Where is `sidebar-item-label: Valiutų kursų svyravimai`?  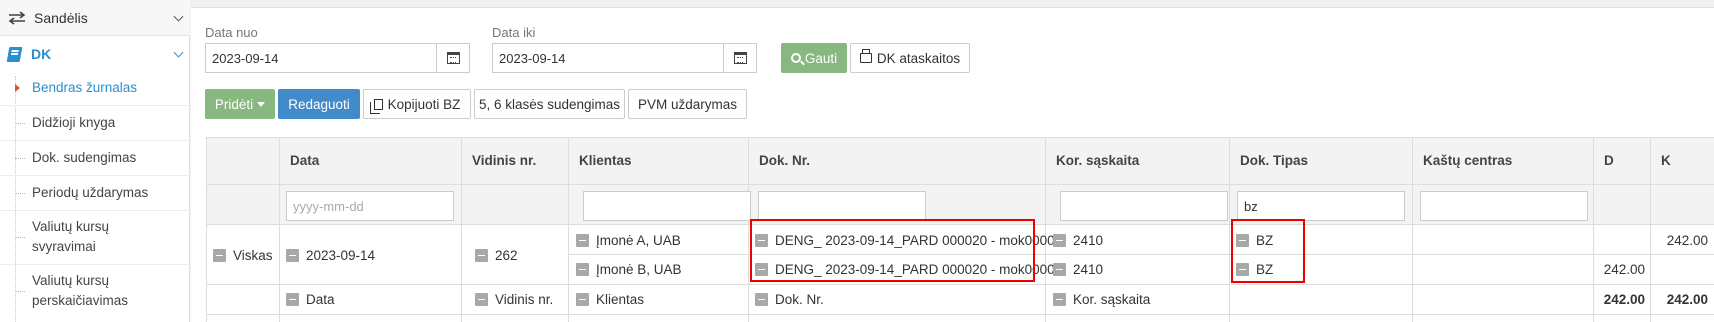
sidebar-item-label: Valiutų kursų svyravimai is located at coordinates (71, 236).